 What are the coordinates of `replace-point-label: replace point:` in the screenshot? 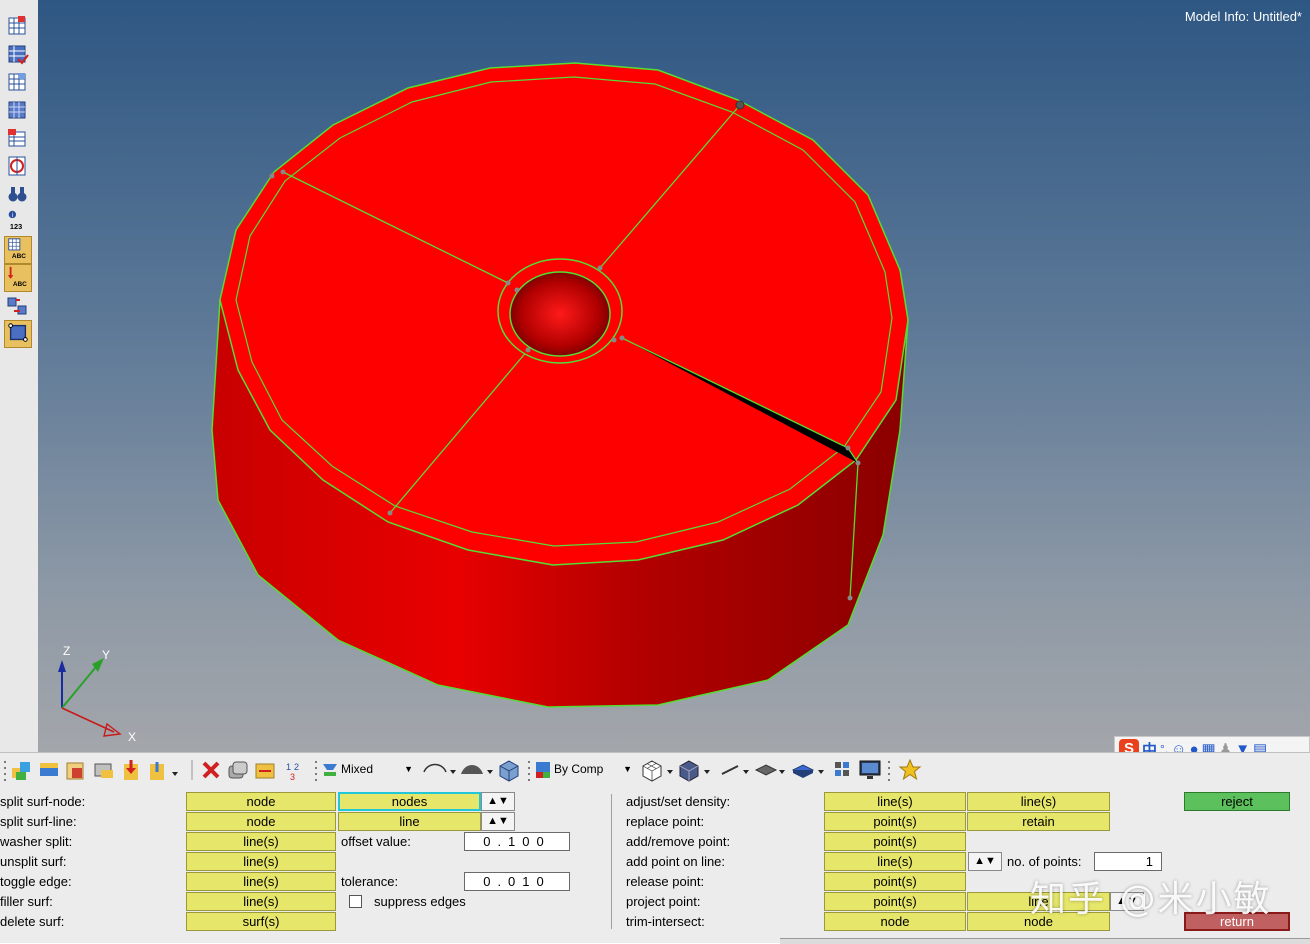 It's located at (665, 821).